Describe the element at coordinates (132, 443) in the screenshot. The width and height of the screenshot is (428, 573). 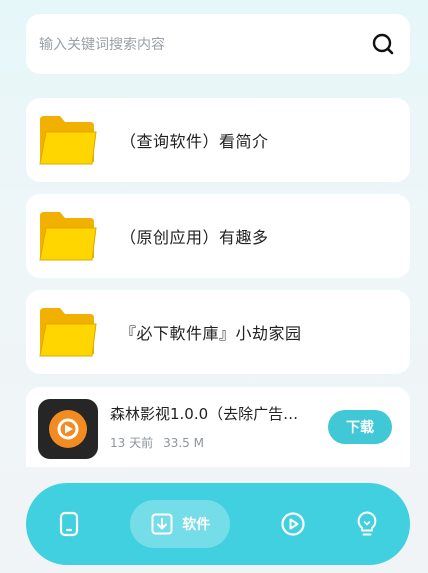
I see `app-time: 13 天前` at that location.